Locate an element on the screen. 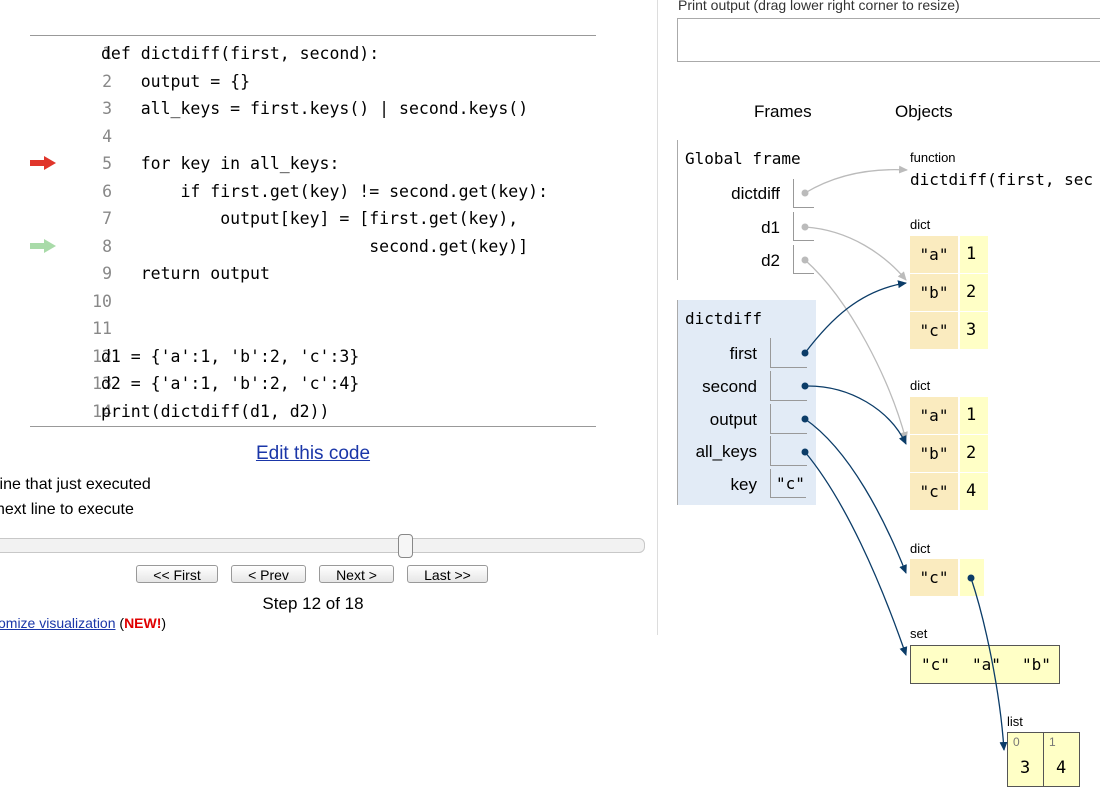 Image resolution: width=1100 pixels, height=801 pixels. code-text: second.get(key)] is located at coordinates (315, 246).